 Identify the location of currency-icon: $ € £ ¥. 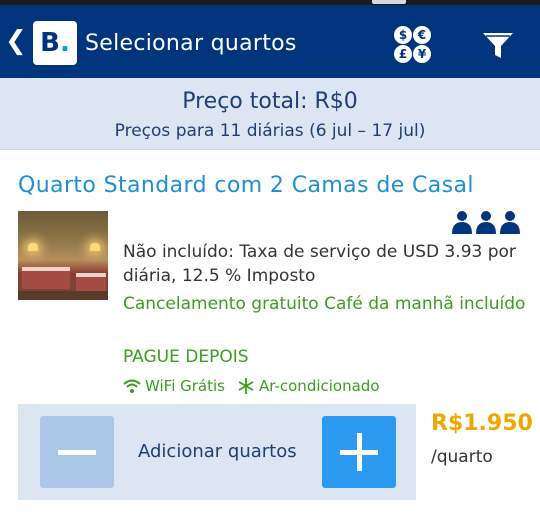
(412, 45).